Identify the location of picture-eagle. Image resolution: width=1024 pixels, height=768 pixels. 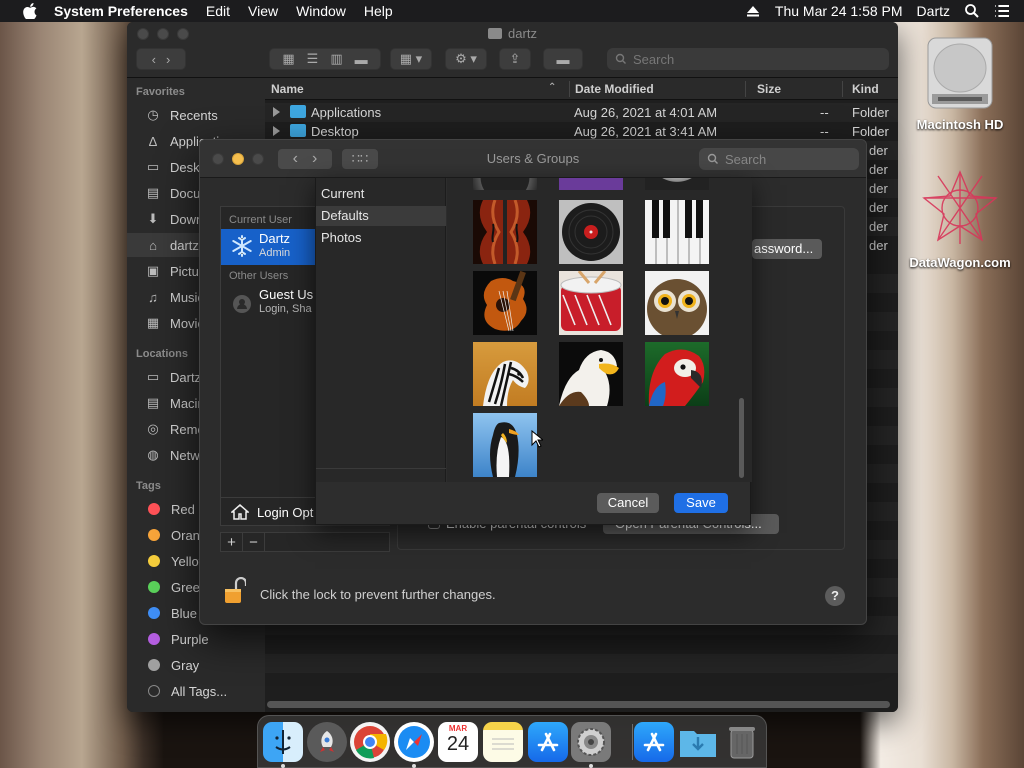
(591, 374).